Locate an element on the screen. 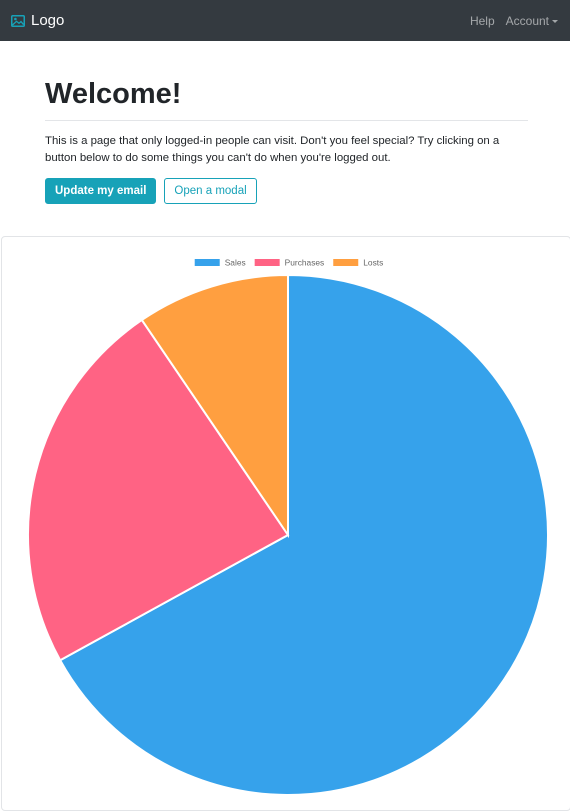 The image size is (570, 811). account-label: Account is located at coordinates (527, 20).